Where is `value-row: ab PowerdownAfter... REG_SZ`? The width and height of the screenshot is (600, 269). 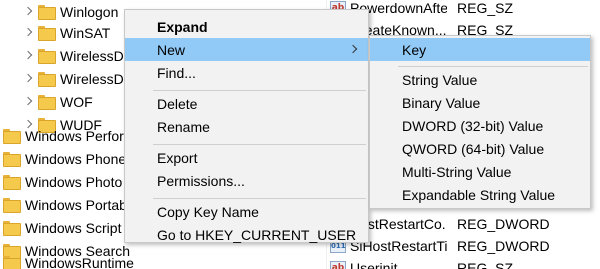
value-row: ab PowerdownAfter... REG_SZ is located at coordinates (465, 9).